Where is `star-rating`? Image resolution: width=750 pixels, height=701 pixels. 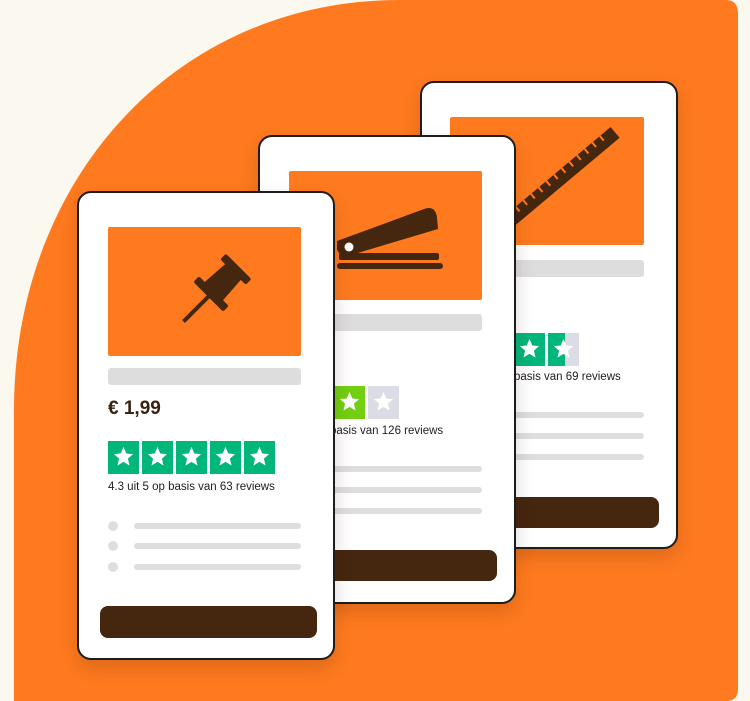
star-rating is located at coordinates (191, 457).